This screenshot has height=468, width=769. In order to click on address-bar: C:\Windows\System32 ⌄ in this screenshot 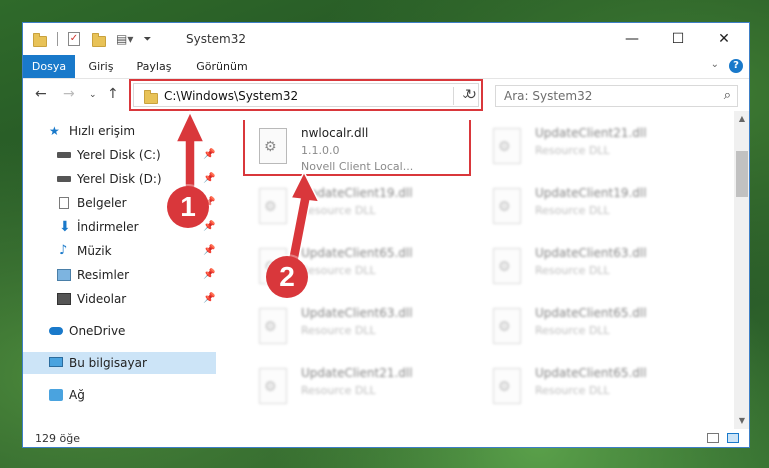, I will do `click(306, 95)`.